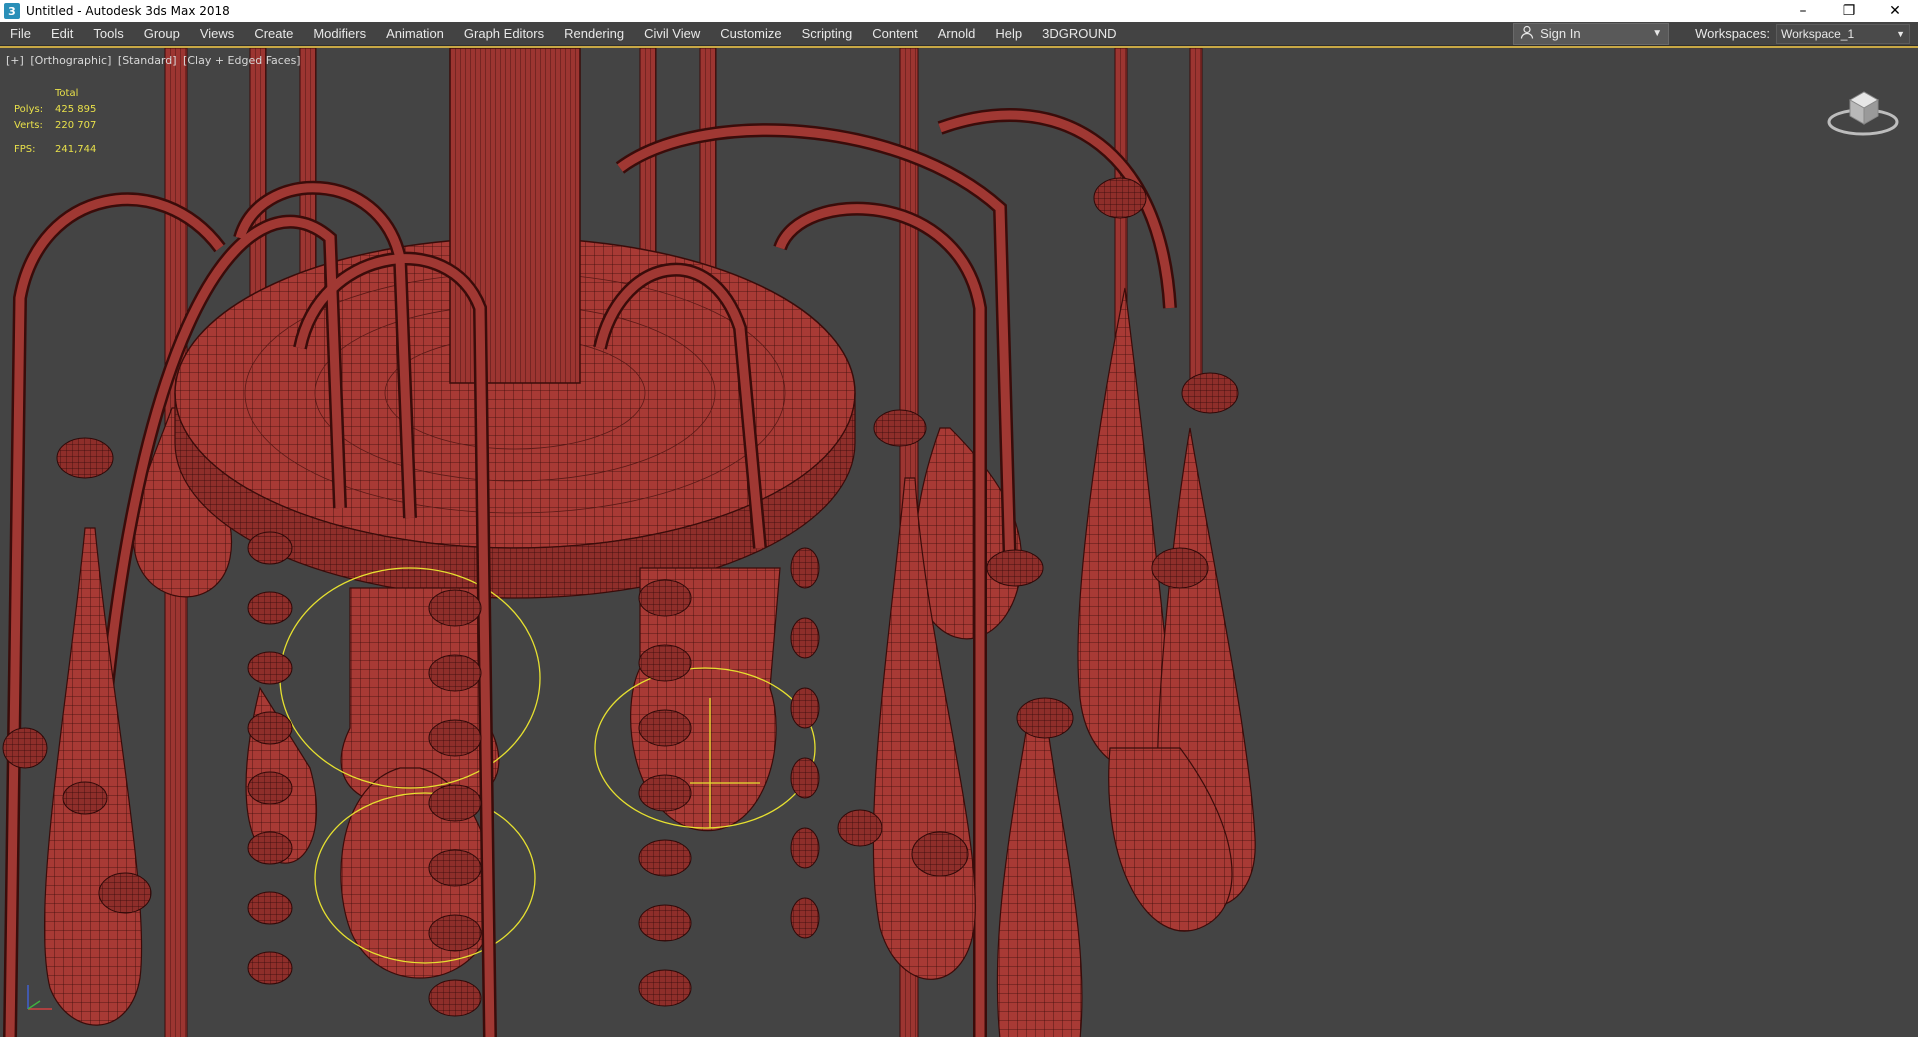 This screenshot has height=1037, width=1918. I want to click on viewcube-icon, so click(1863, 110).